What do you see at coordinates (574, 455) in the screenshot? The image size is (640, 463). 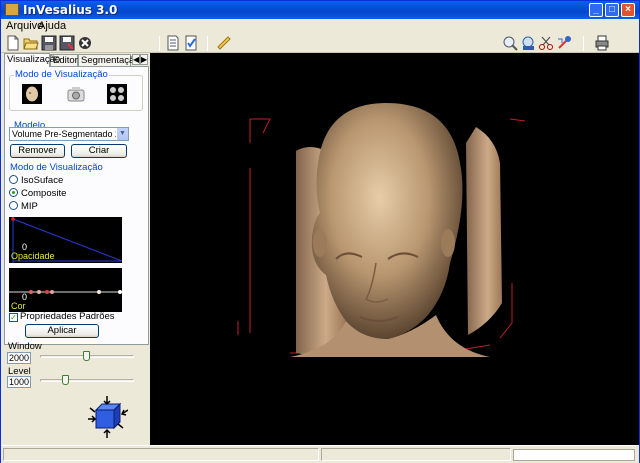 I see `status-progress-field` at bounding box center [574, 455].